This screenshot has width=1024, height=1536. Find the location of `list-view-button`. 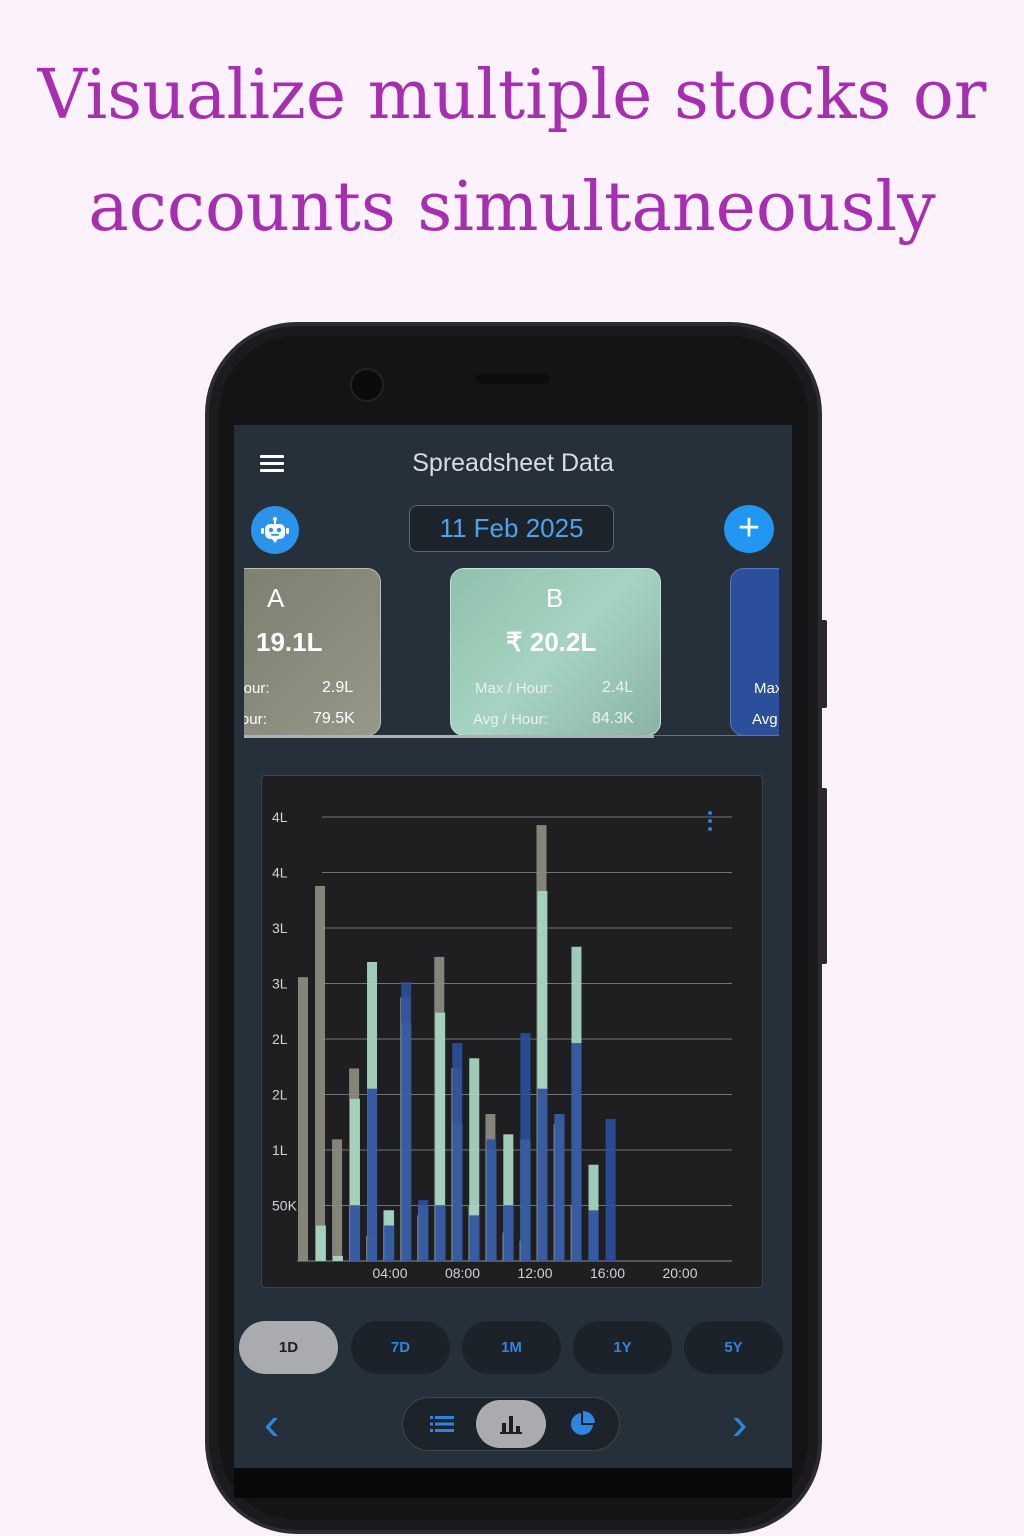

list-view-button is located at coordinates (442, 1424).